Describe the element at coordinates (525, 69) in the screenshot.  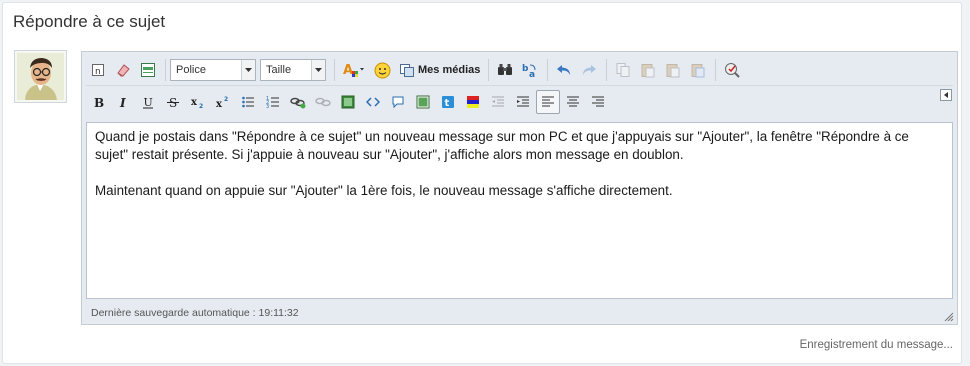
I see `svg-text: b` at that location.